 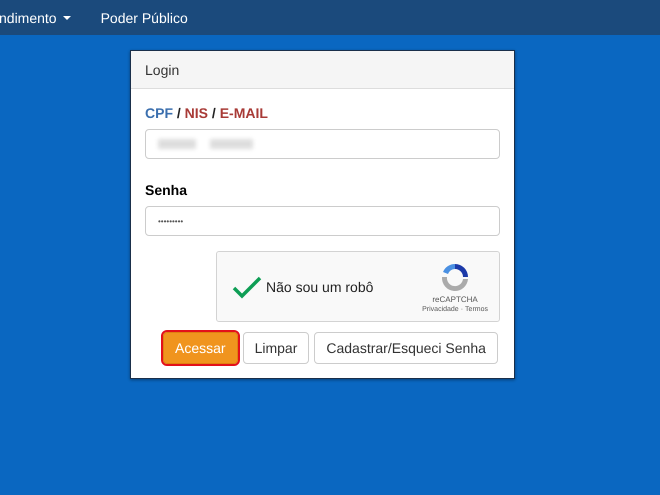 I want to click on input-field, so click(x=322, y=144).